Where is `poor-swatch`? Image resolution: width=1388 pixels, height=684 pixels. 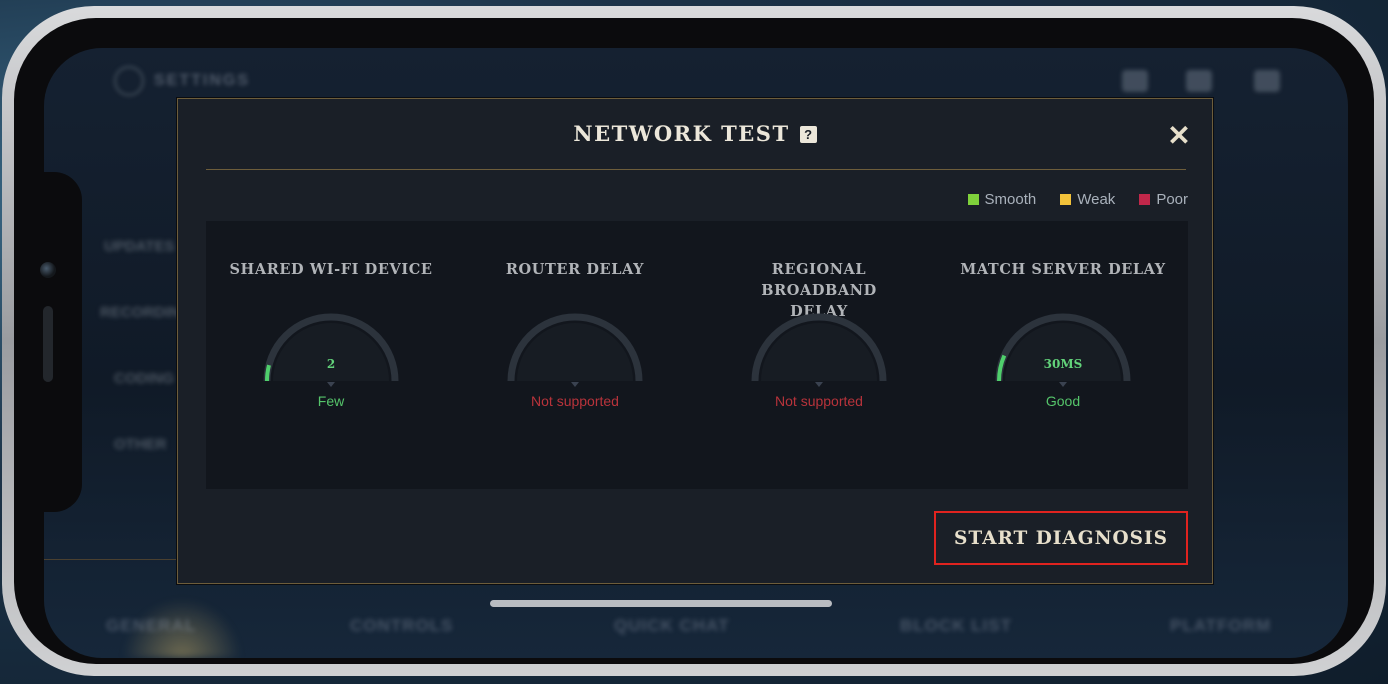
poor-swatch is located at coordinates (1145, 199).